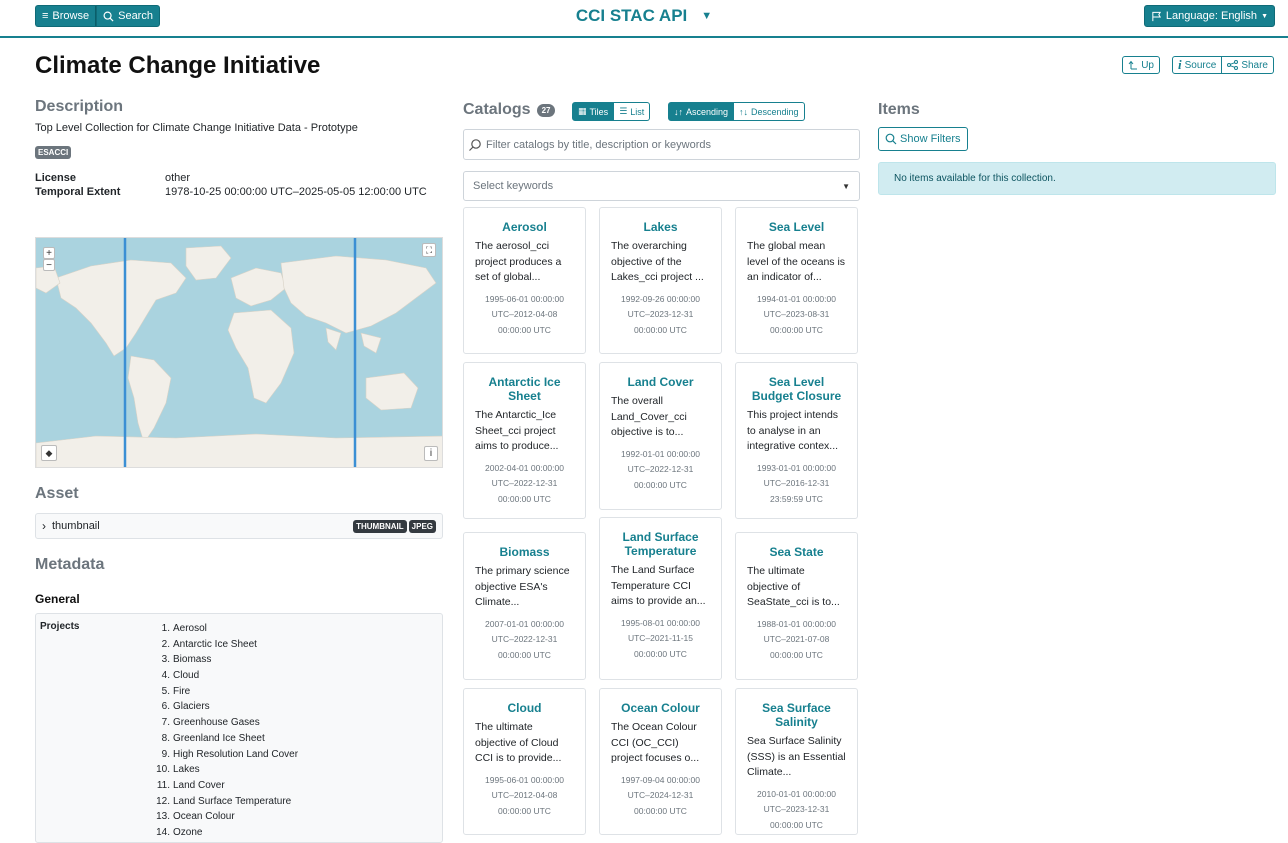 The image size is (1288, 843). Describe the element at coordinates (599, 111) in the screenshot. I see `tiles-label: Tiles` at that location.